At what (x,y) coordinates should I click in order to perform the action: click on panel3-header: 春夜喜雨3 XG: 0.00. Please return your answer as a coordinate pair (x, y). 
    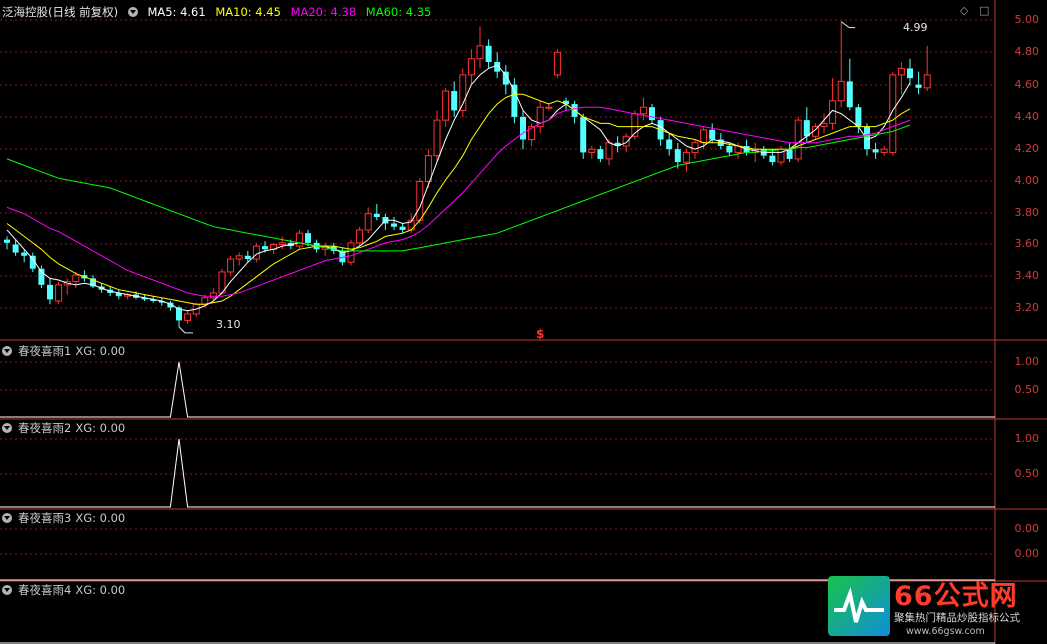
    Looking at the image, I should click on (66, 518).